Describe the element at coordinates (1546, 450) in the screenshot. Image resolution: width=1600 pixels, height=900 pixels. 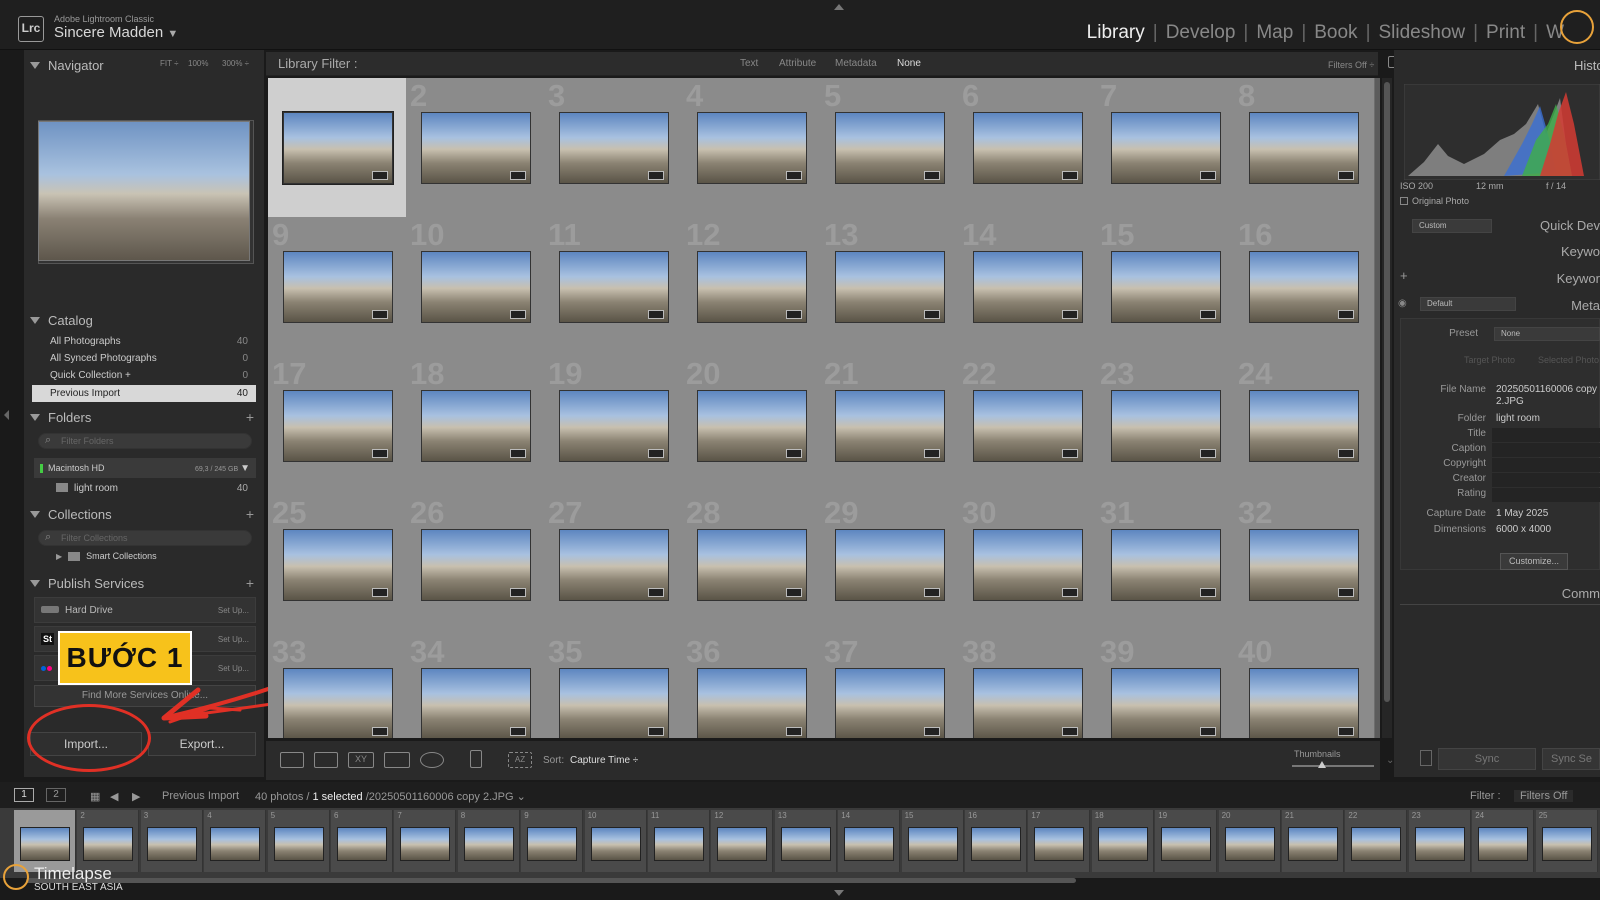
I see `caption-field` at that location.